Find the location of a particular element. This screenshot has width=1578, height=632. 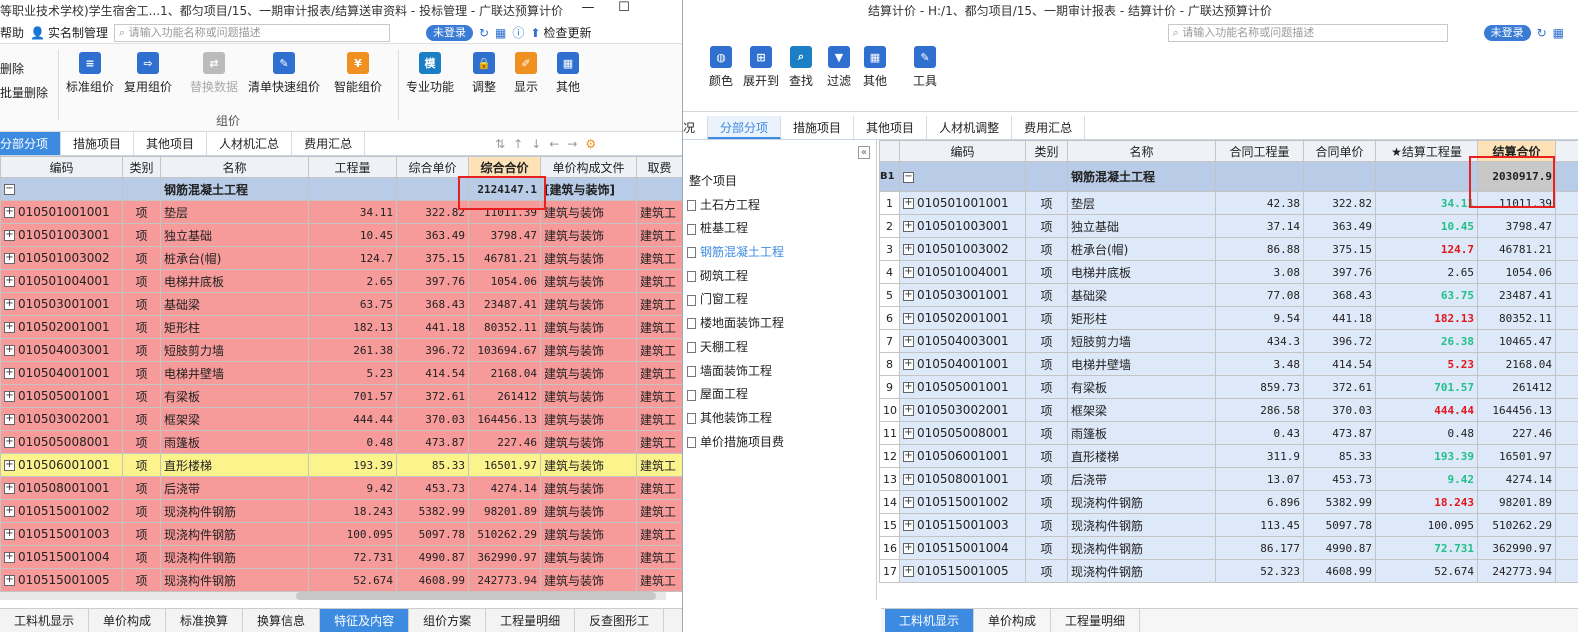

section-row: B1− 钢筋混凝土工程 2030917.9 is located at coordinates (1228, 176).